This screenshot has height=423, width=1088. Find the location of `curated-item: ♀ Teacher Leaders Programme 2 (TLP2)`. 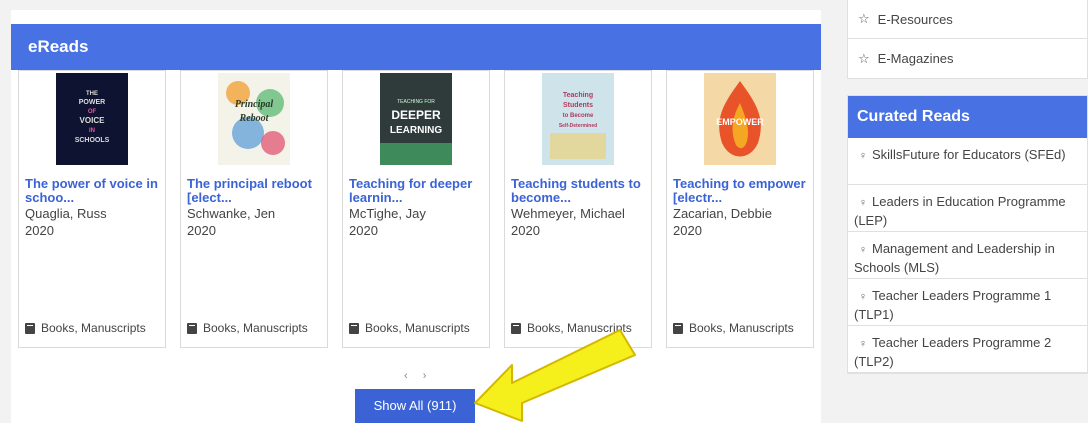

curated-item: ♀ Teacher Leaders Programme 2 (TLP2) is located at coordinates (967, 349).